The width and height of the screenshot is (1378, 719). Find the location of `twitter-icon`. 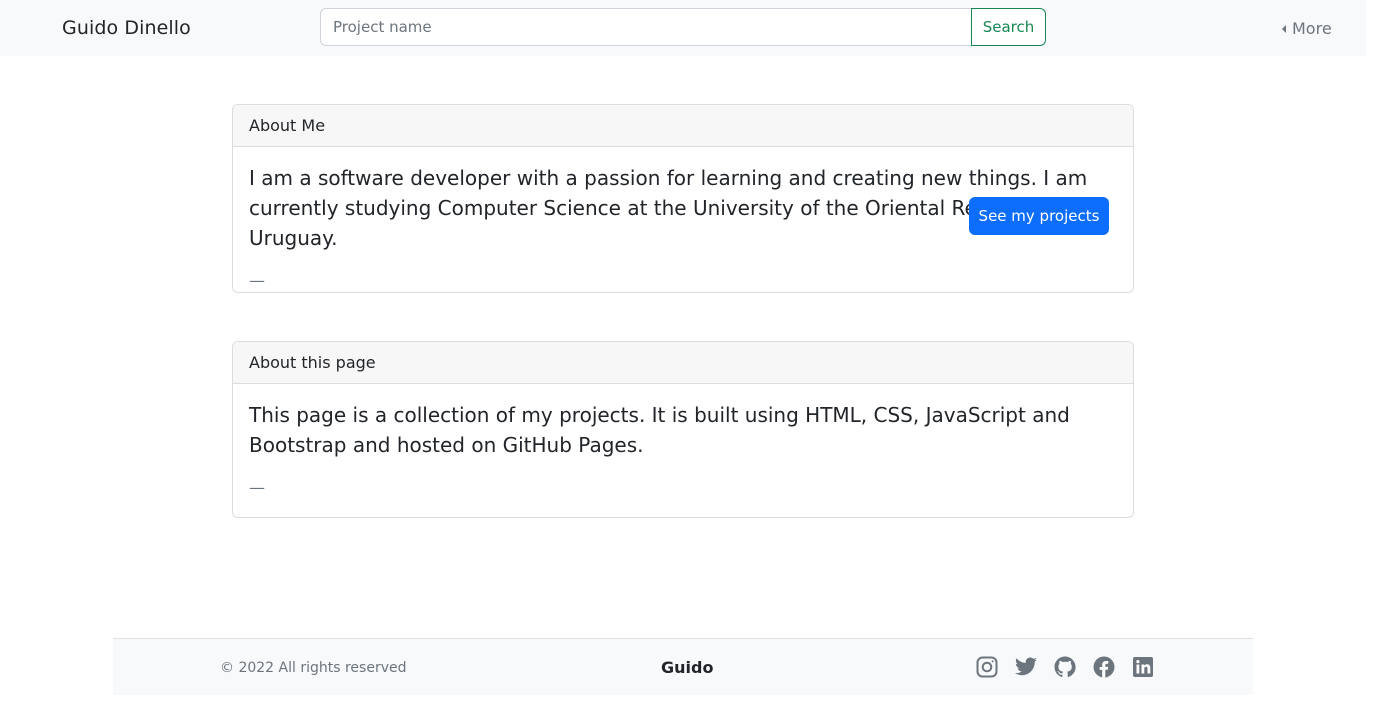

twitter-icon is located at coordinates (1026, 667).